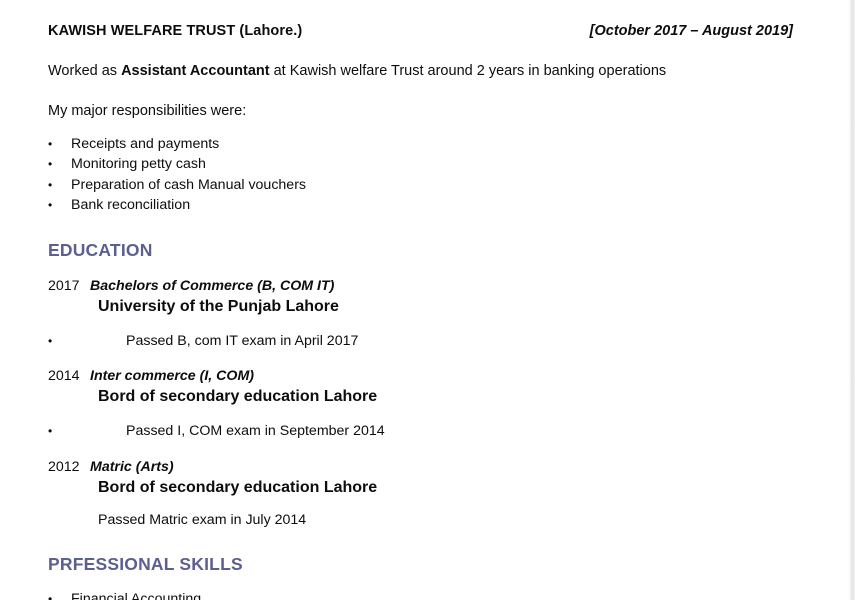 The image size is (855, 600). I want to click on section-heading-education: EDUCATION, so click(100, 249).